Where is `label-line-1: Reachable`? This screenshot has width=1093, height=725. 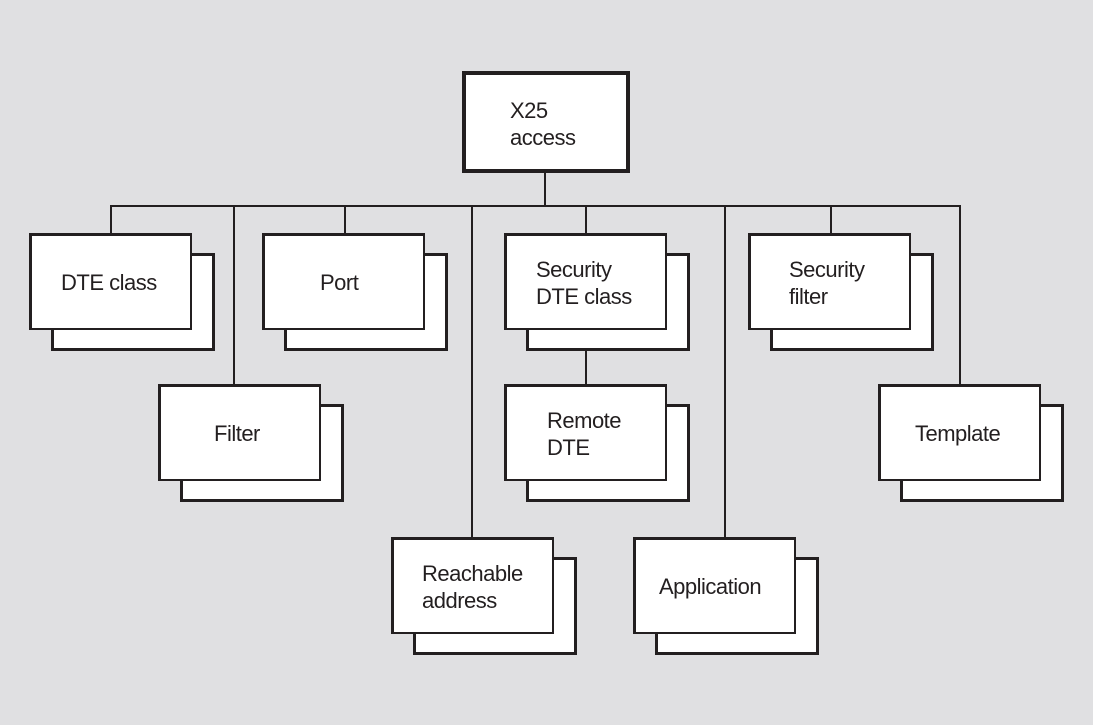 label-line-1: Reachable is located at coordinates (472, 573).